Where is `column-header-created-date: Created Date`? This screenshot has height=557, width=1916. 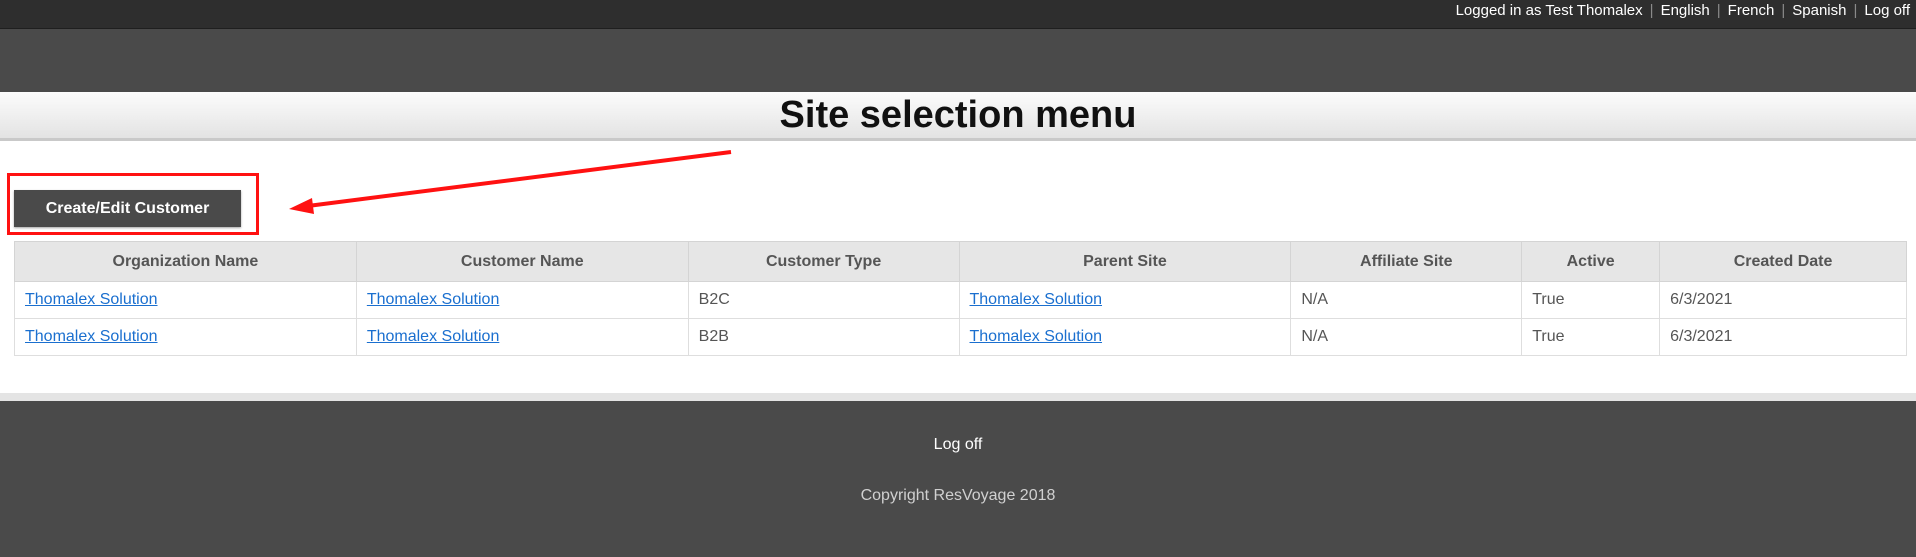
column-header-created-date: Created Date is located at coordinates (1783, 261).